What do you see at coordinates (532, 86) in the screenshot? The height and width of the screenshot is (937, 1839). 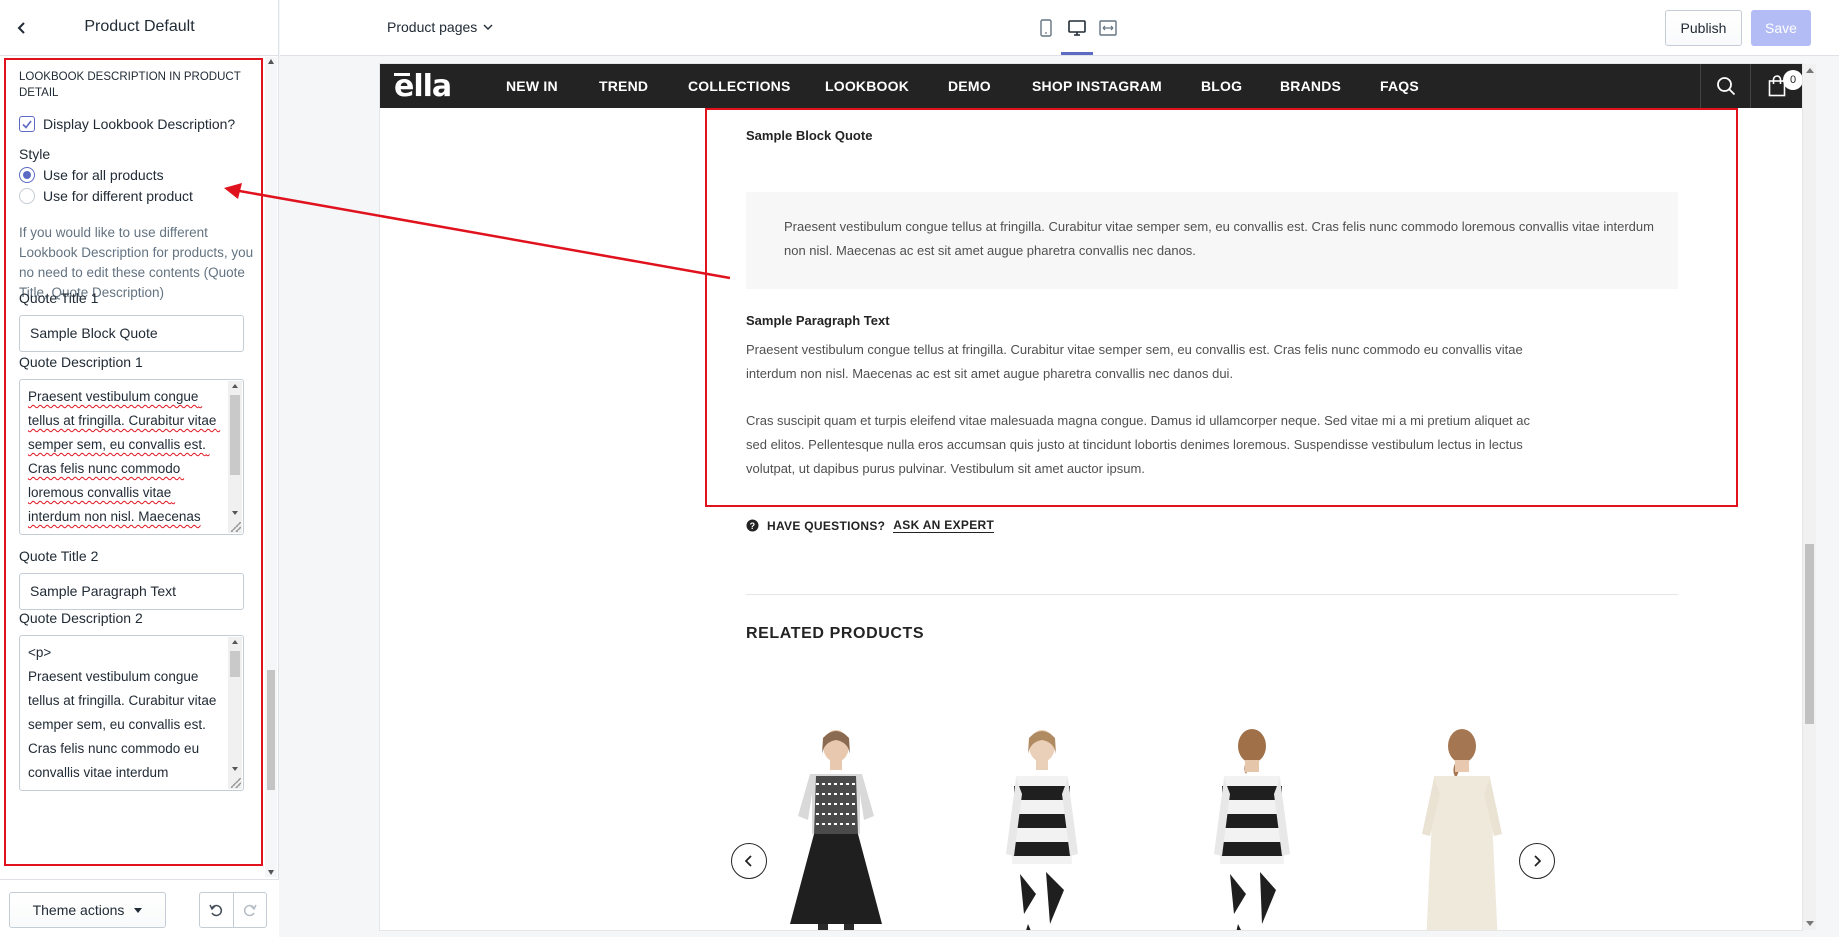 I see `nav-new-in: NEW IN` at bounding box center [532, 86].